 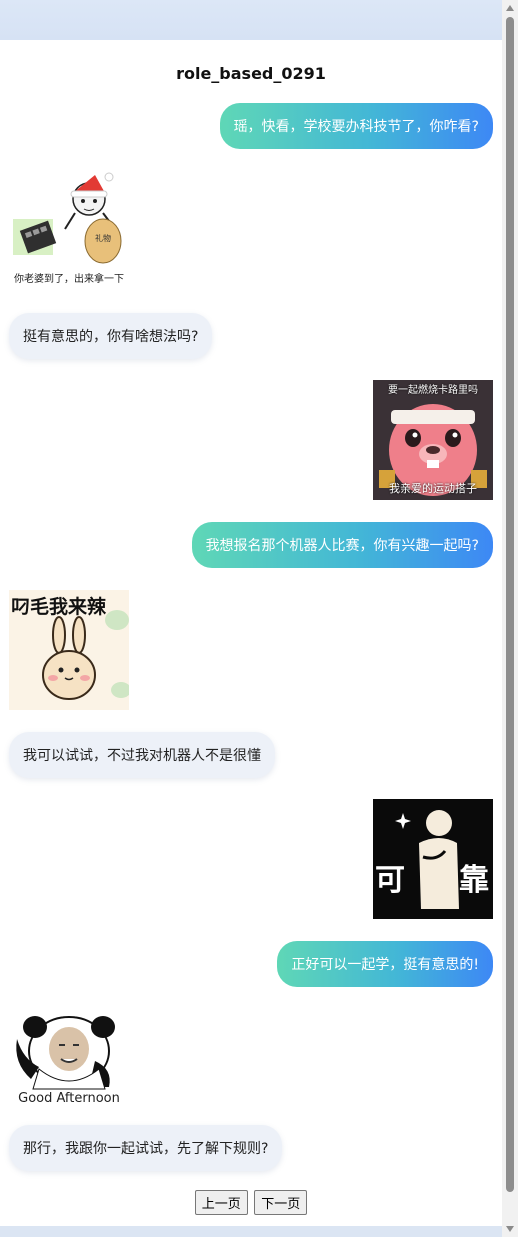 I want to click on message-text: 我想报名那个机器人比赛，你有兴趣一起吗?, so click(x=342, y=546).